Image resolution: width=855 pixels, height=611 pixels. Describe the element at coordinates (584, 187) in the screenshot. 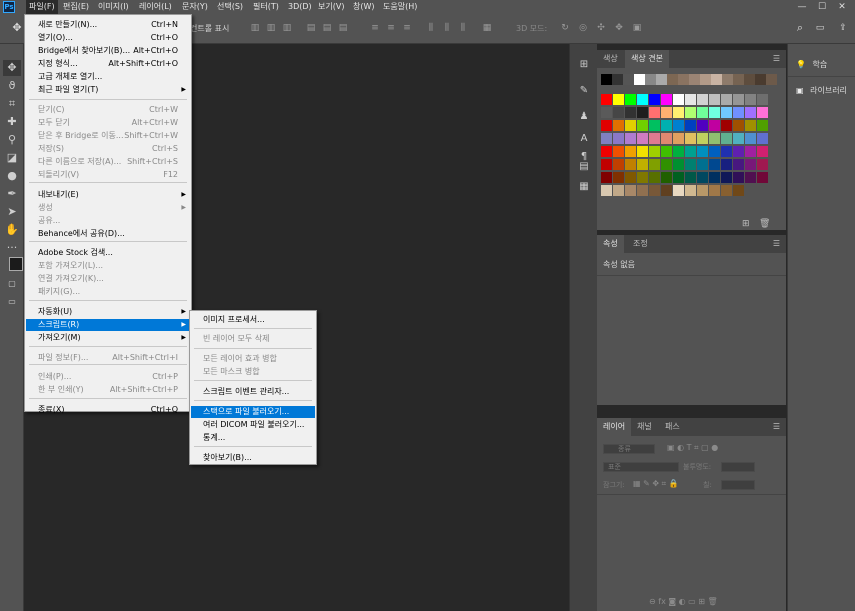

I see `notes-icon: ▦` at that location.